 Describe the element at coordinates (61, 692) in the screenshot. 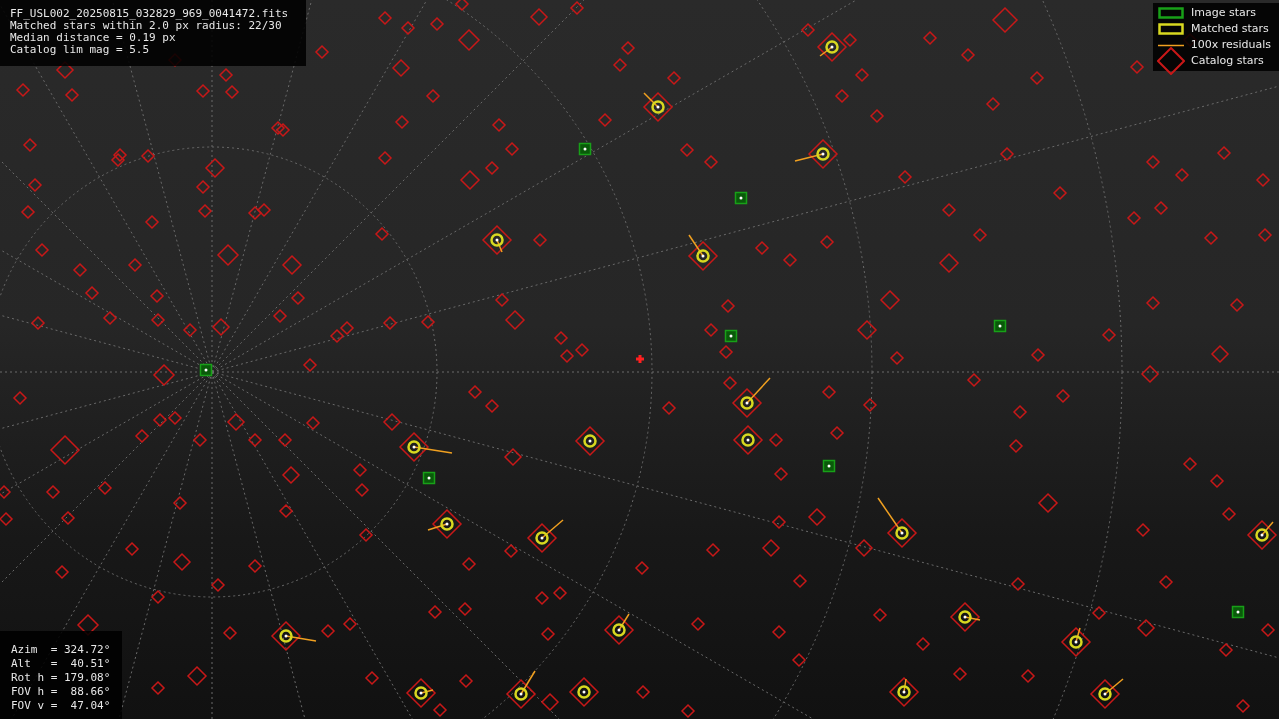

I see `pointing-text: FOV h = 88.66°` at that location.